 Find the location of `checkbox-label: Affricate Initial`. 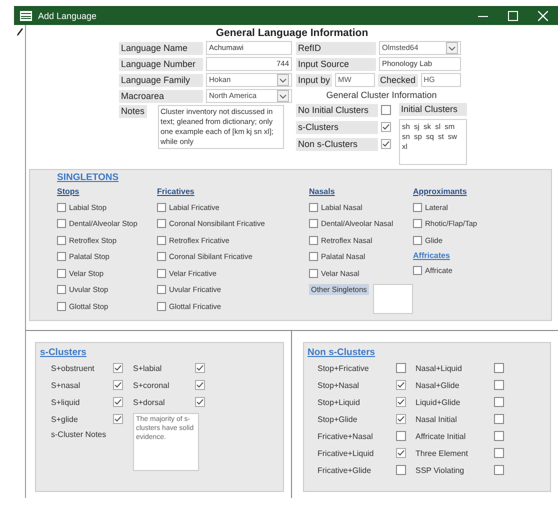

checkbox-label: Affricate Initial is located at coordinates (441, 436).